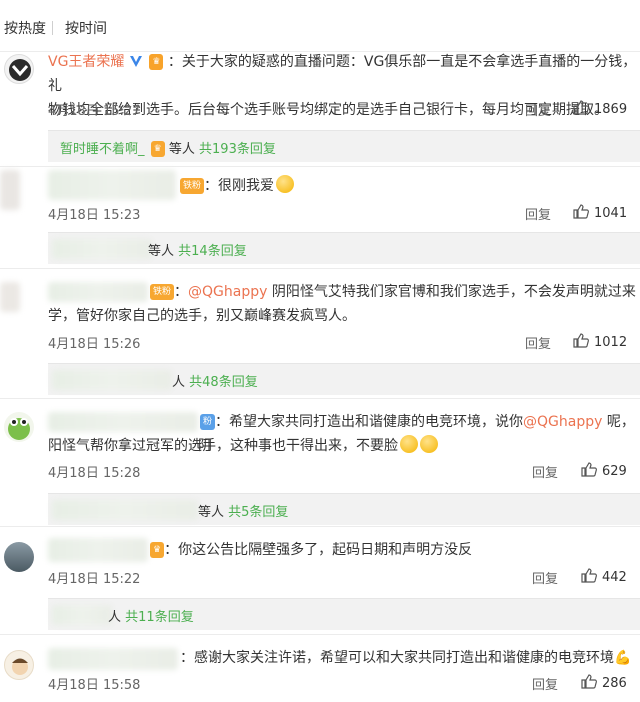 This screenshot has height=702, width=640. Describe the element at coordinates (258, 512) in the screenshot. I see `reply-count-link: 共5条回复` at that location.